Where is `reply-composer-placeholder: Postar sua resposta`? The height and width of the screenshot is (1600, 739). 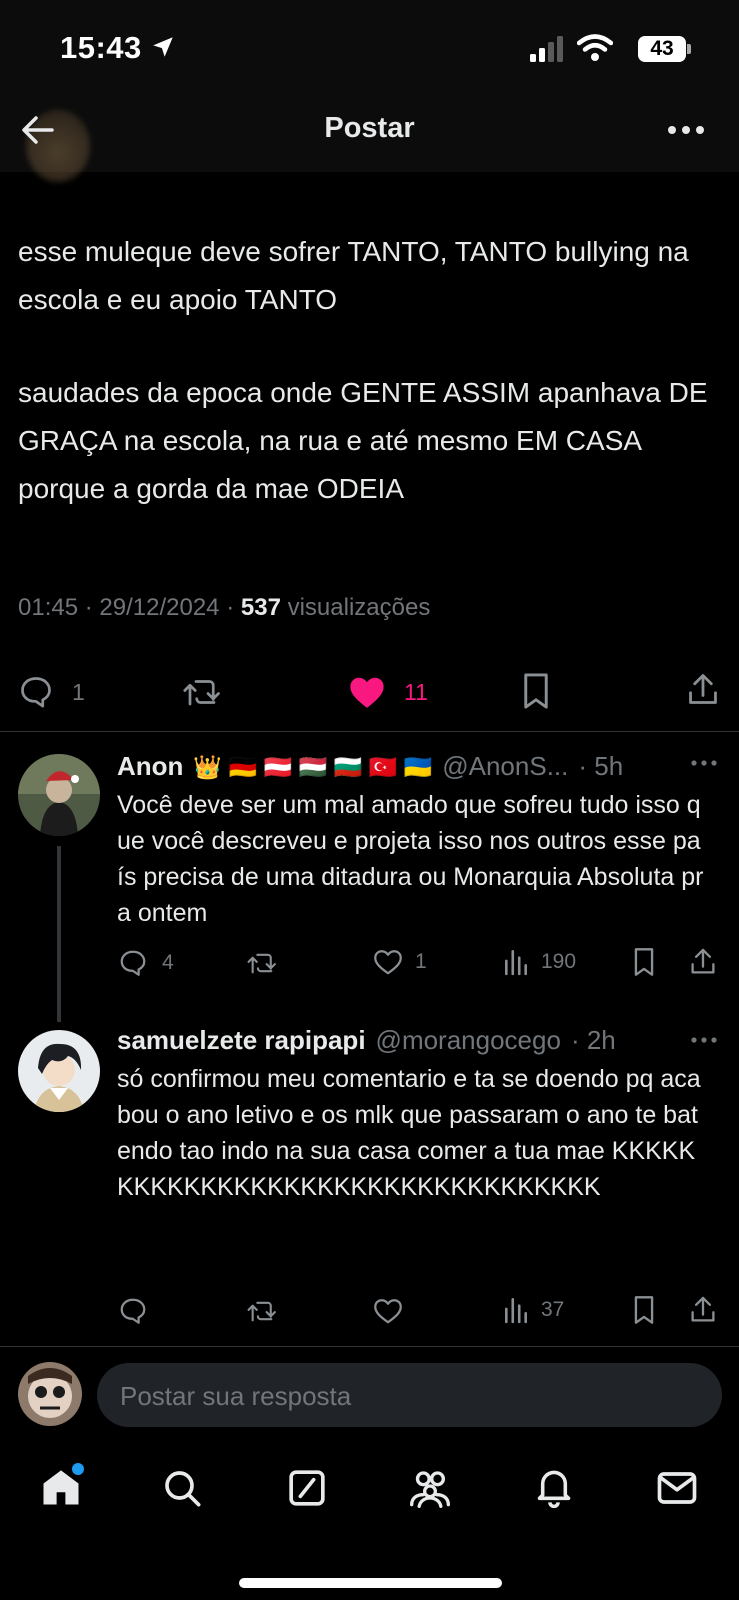 reply-composer-placeholder: Postar sua resposta is located at coordinates (236, 1396).